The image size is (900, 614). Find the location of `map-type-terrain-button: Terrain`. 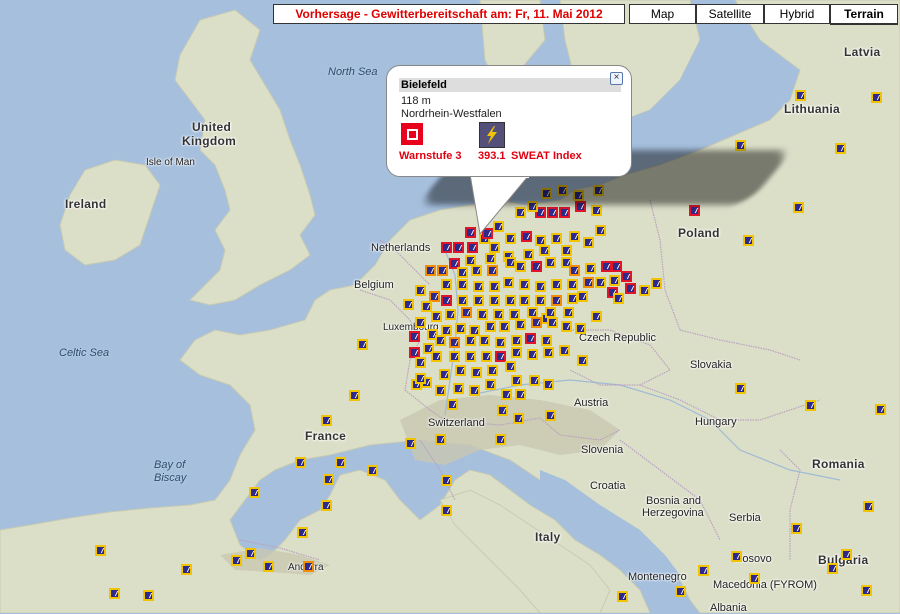

map-type-terrain-button: Terrain is located at coordinates (864, 14).